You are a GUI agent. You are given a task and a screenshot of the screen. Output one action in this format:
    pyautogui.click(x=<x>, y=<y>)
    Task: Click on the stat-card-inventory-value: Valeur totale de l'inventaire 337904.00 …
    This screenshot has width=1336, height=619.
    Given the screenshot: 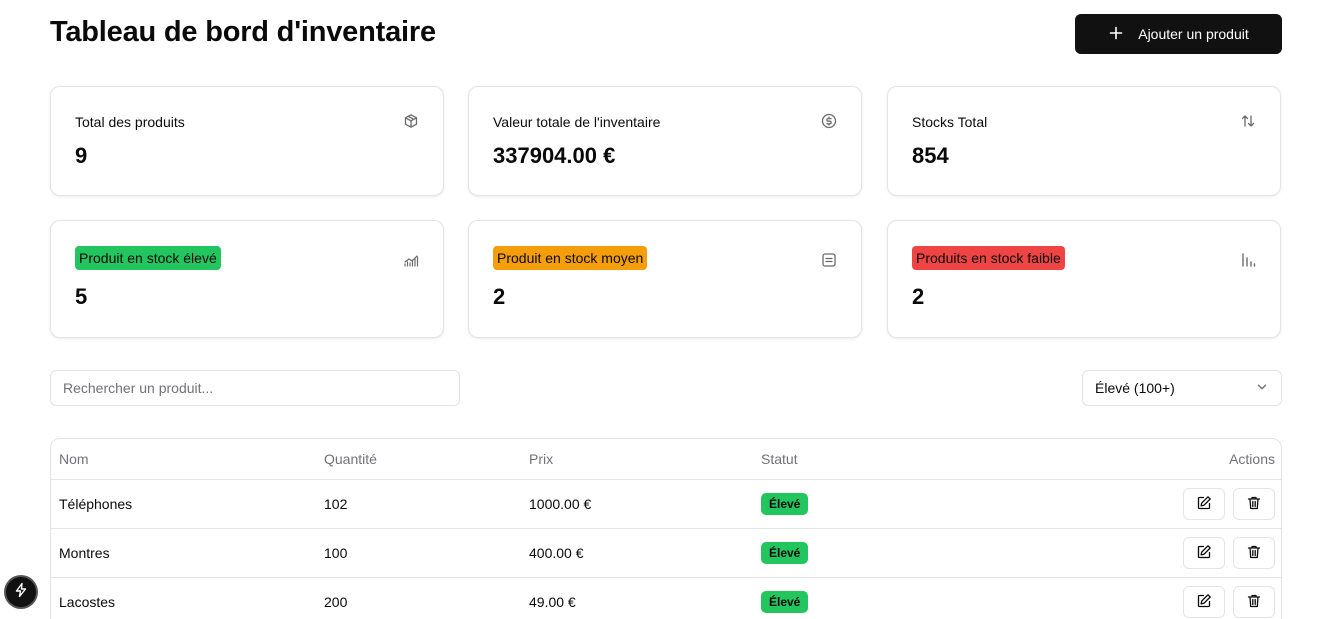 What is the action you would take?
    pyautogui.click(x=665, y=141)
    